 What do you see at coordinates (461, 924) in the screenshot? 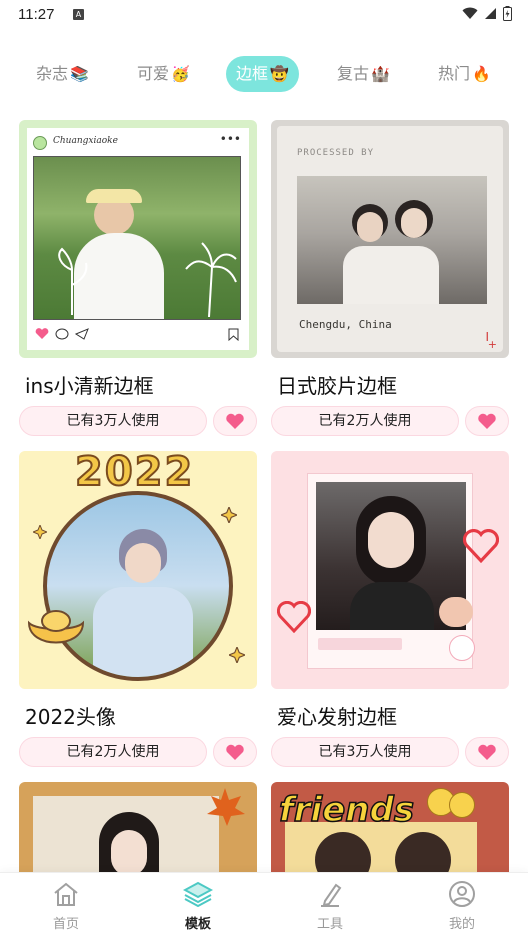
I see `nav-label: 我的` at bounding box center [461, 924].